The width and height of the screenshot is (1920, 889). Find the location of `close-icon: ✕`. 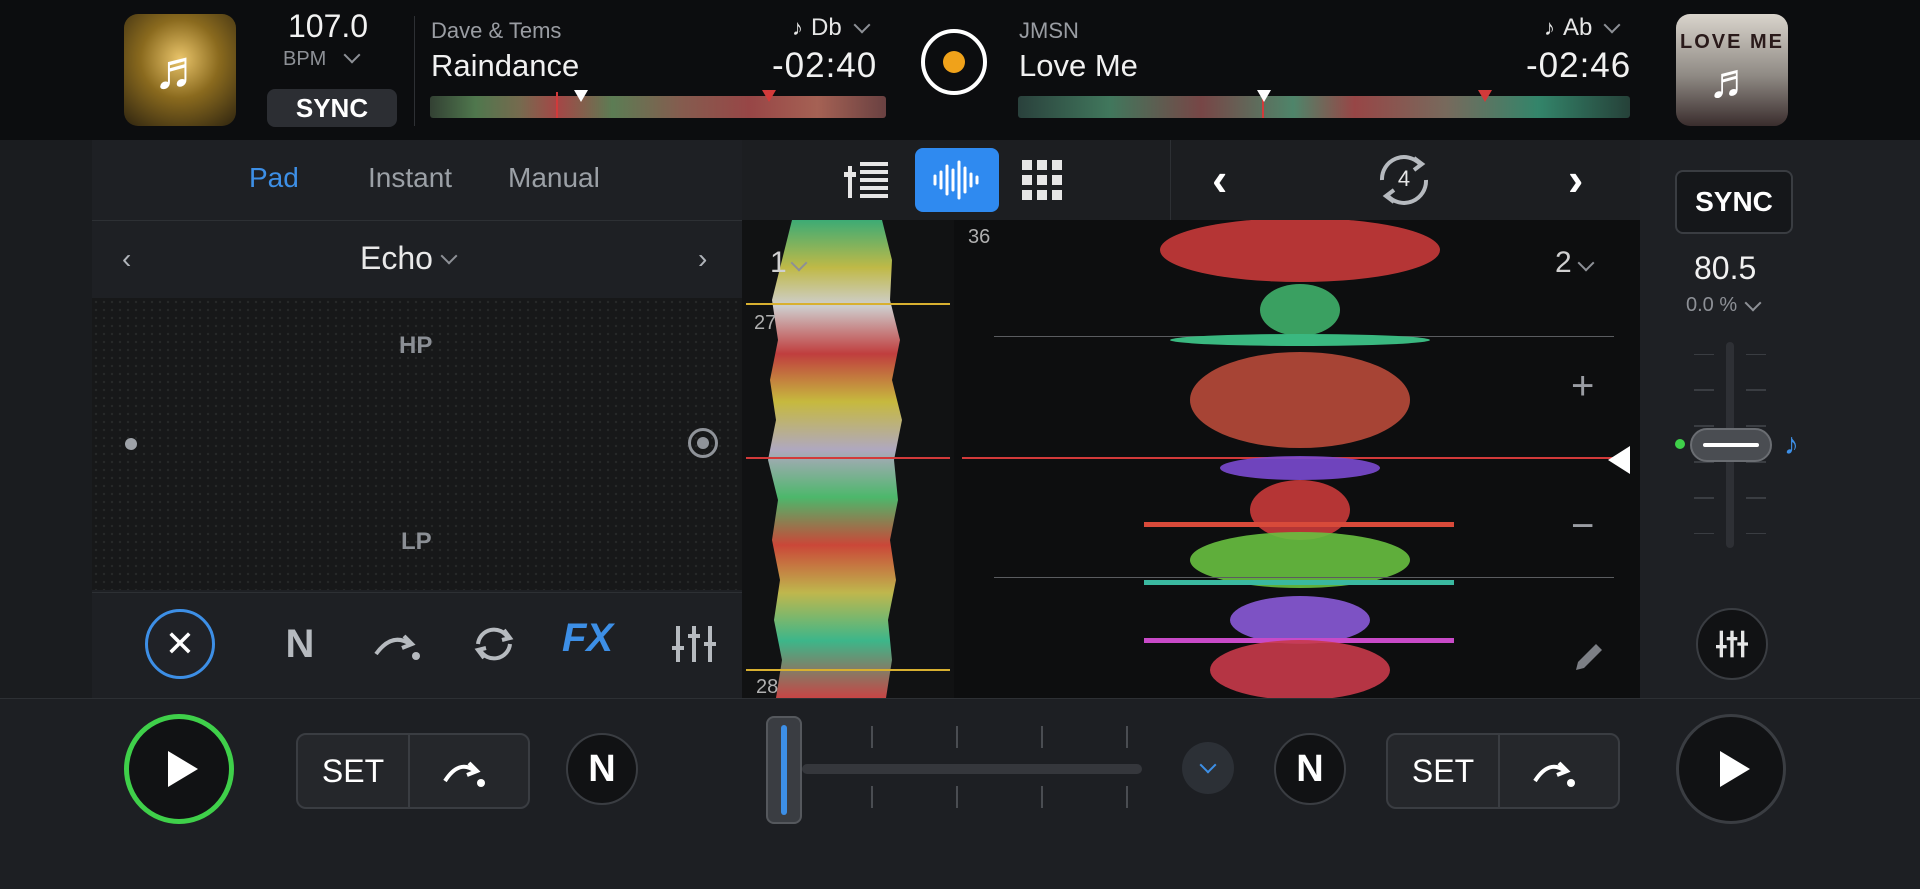

close-icon: ✕ is located at coordinates (180, 644).